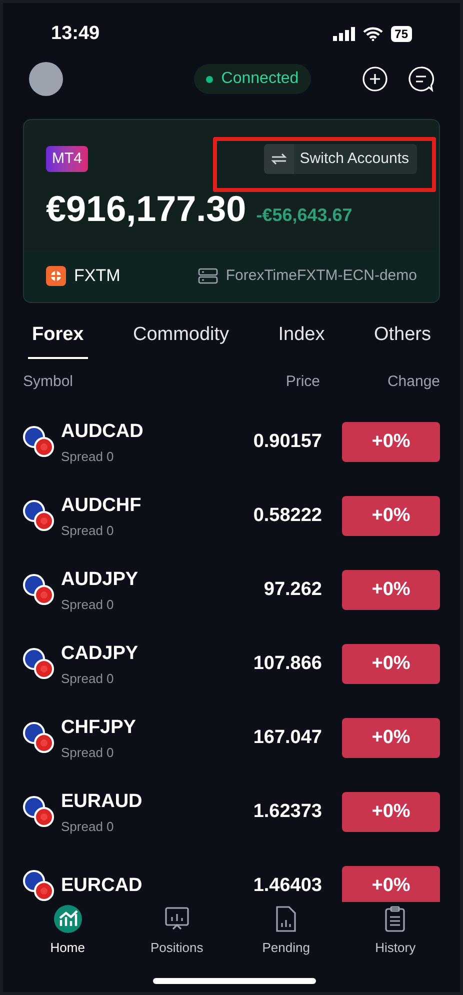  What do you see at coordinates (401, 34) in the screenshot?
I see `battery-level: 75` at bounding box center [401, 34].